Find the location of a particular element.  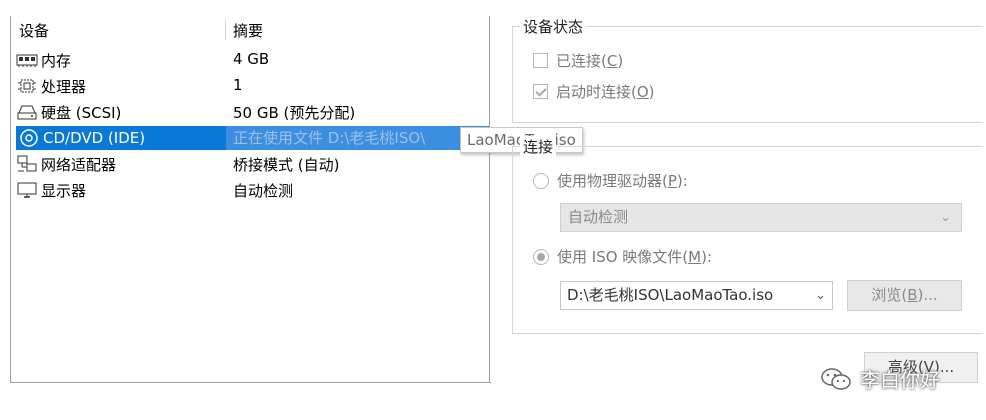

device-row-cd-dvd: CD/DVD (IDE) 正在使用文件 D:\老毛桃ISO\ is located at coordinates (251, 138).